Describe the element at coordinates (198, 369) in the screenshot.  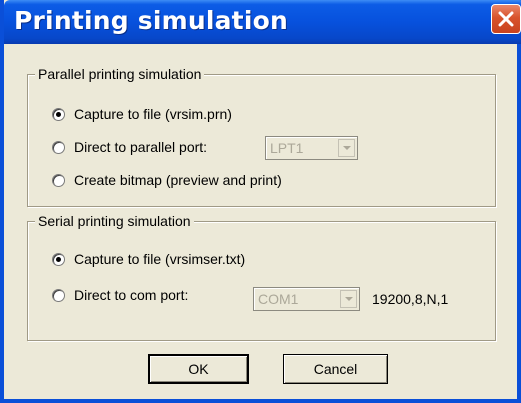
I see `ok-button: OK` at that location.